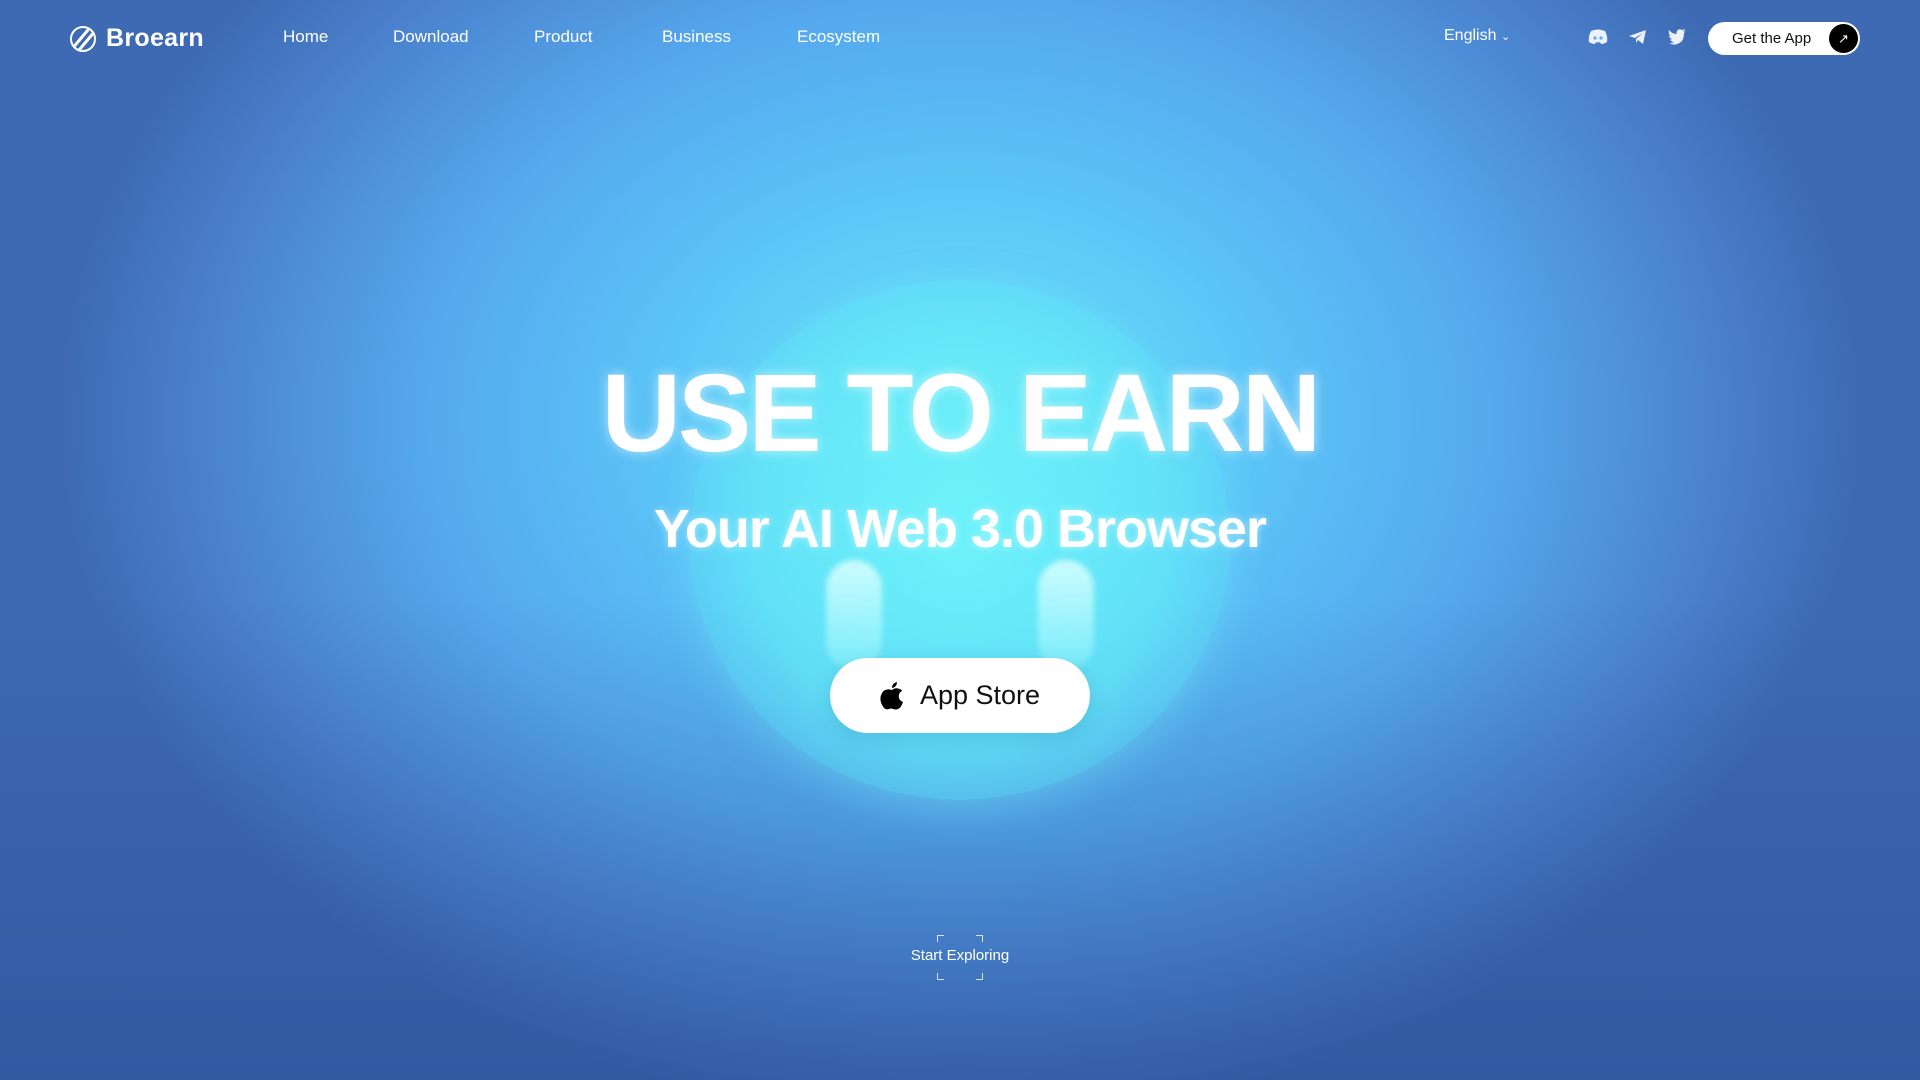 This screenshot has width=1920, height=1080. I want to click on logo: Broearn, so click(137, 38).